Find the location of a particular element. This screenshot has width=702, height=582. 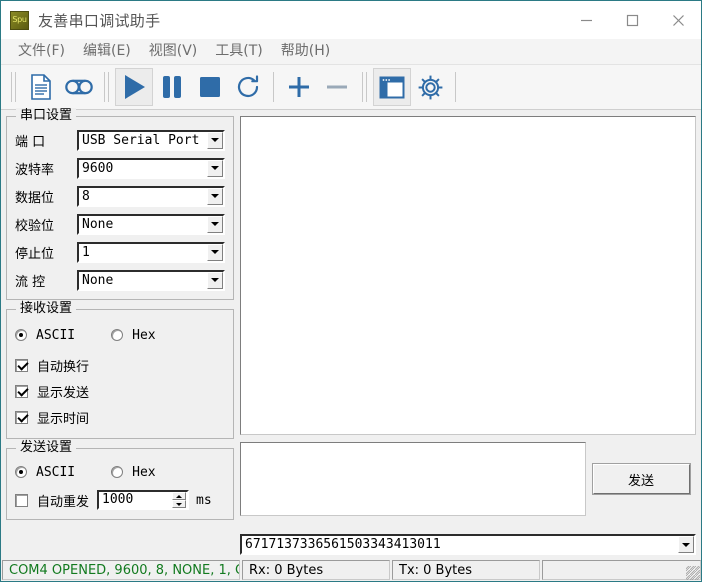

record-icon is located at coordinates (79, 87).